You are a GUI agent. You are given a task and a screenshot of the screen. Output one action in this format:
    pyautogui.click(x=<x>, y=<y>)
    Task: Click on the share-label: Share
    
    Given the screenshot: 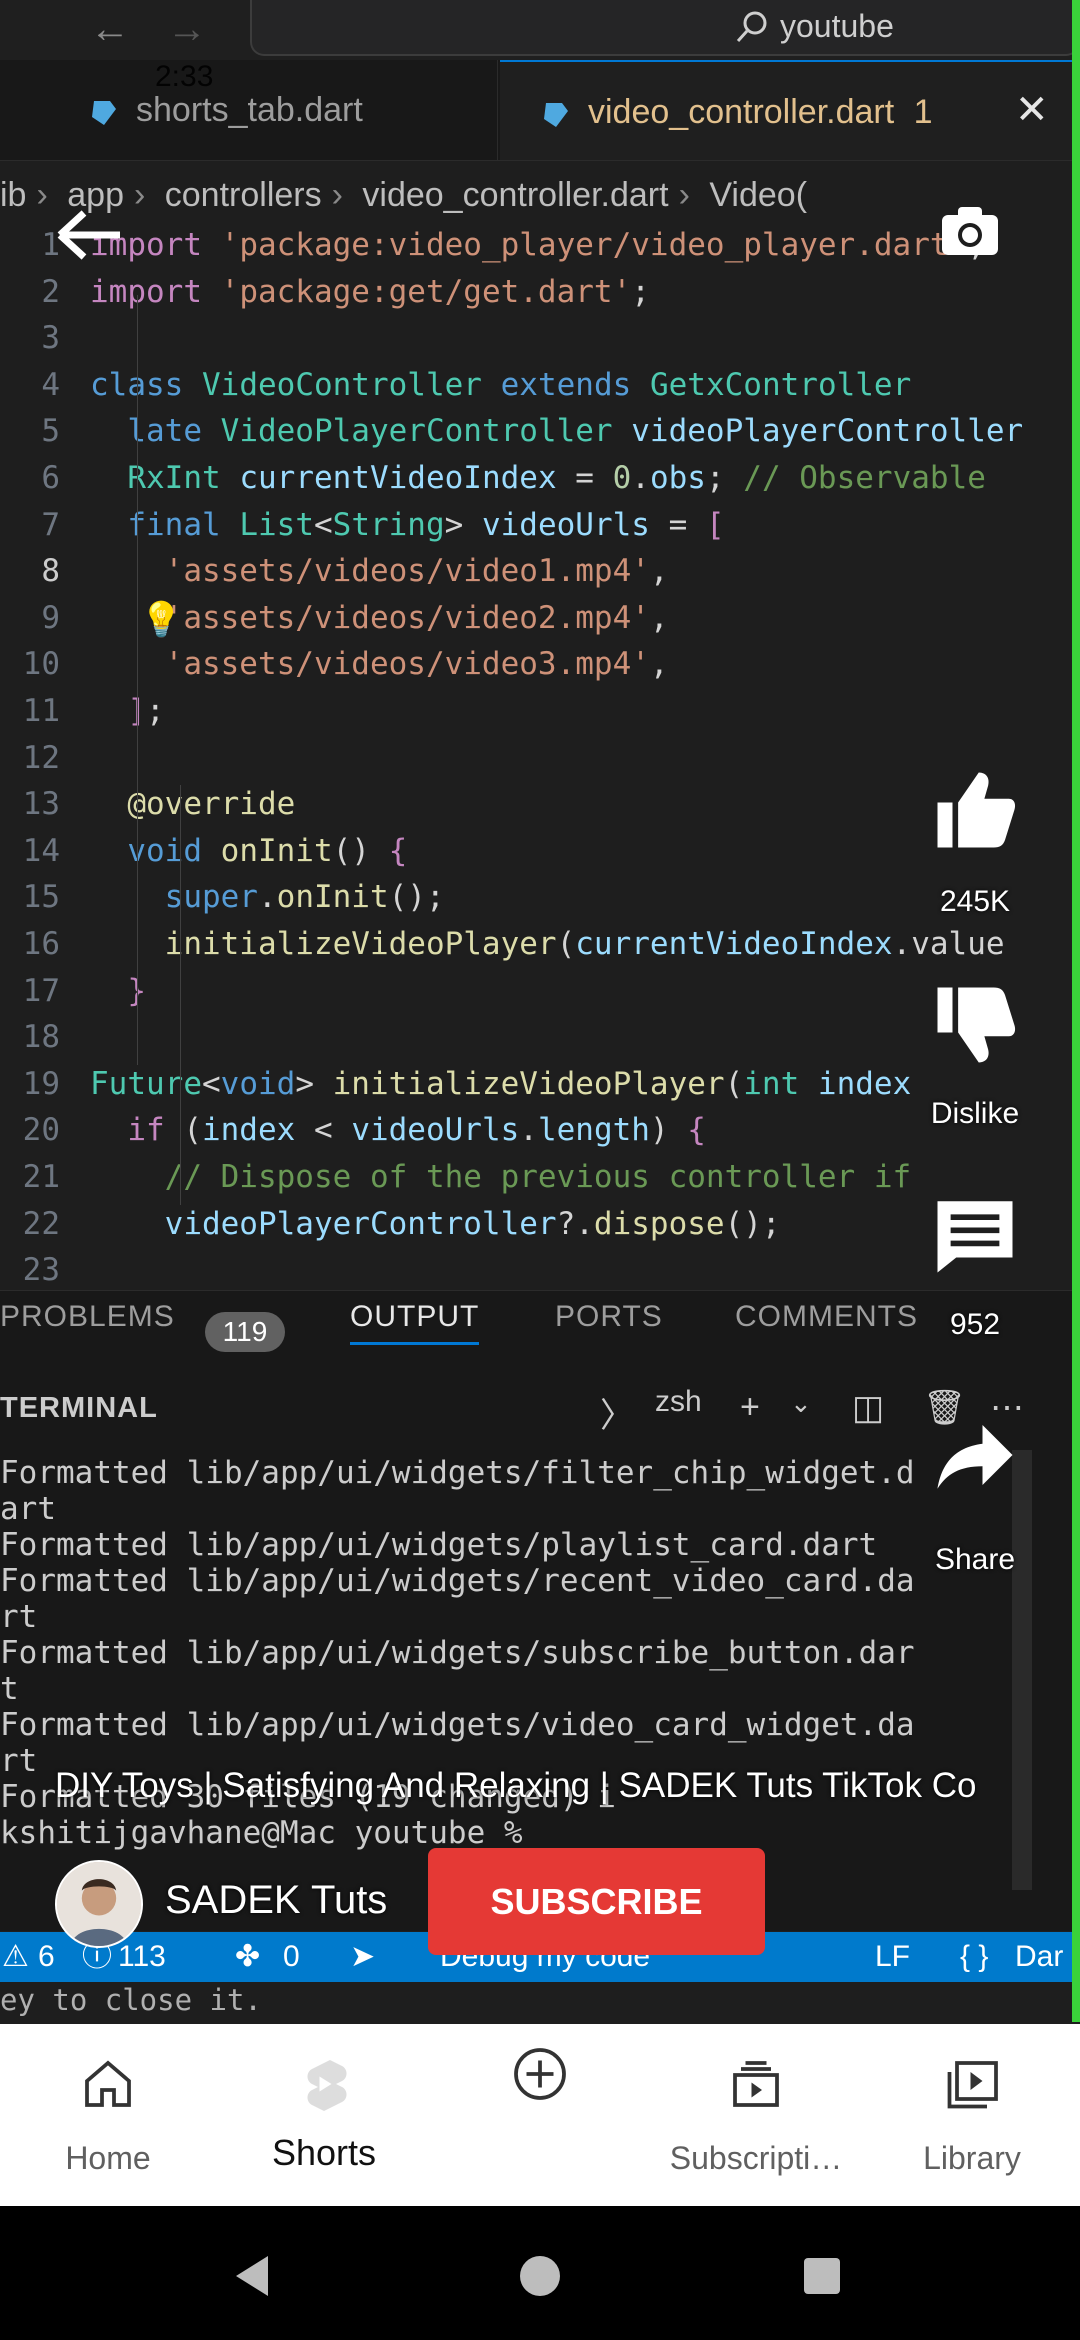 What is the action you would take?
    pyautogui.click(x=975, y=1559)
    